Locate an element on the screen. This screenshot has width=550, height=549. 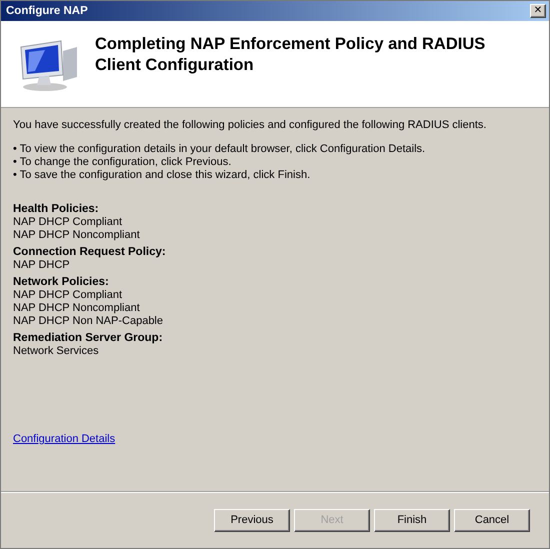
intro-text: You have successfully created the following policies and configured the following RADIUS clients. is located at coordinates (250, 125).